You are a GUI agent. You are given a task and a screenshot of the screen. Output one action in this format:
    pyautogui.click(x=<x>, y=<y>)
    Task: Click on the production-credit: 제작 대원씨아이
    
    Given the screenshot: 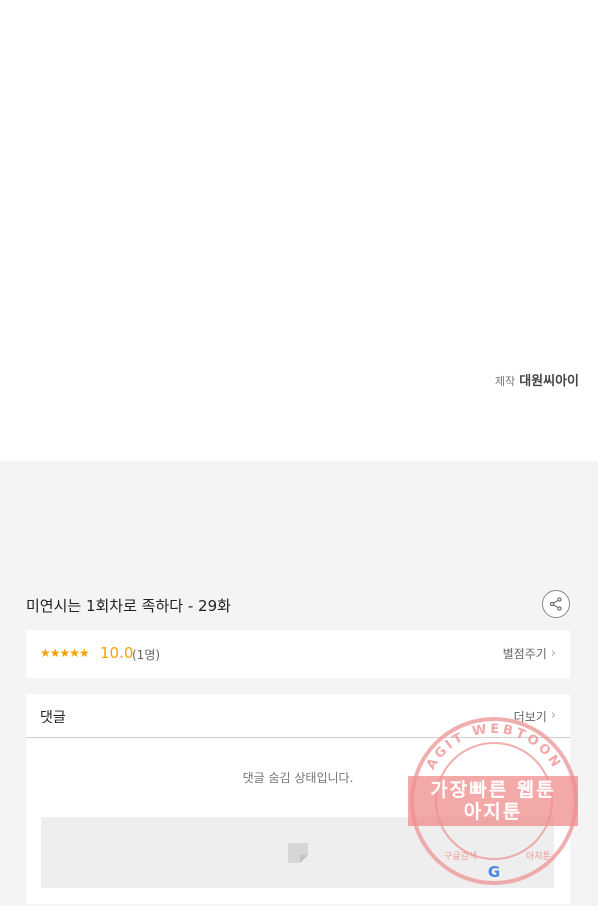 What is the action you would take?
    pyautogui.click(x=537, y=379)
    